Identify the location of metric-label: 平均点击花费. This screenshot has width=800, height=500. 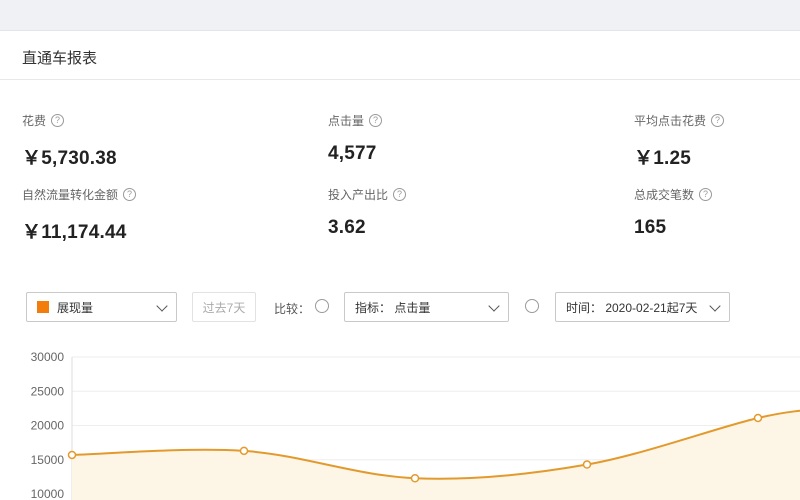
(670, 120).